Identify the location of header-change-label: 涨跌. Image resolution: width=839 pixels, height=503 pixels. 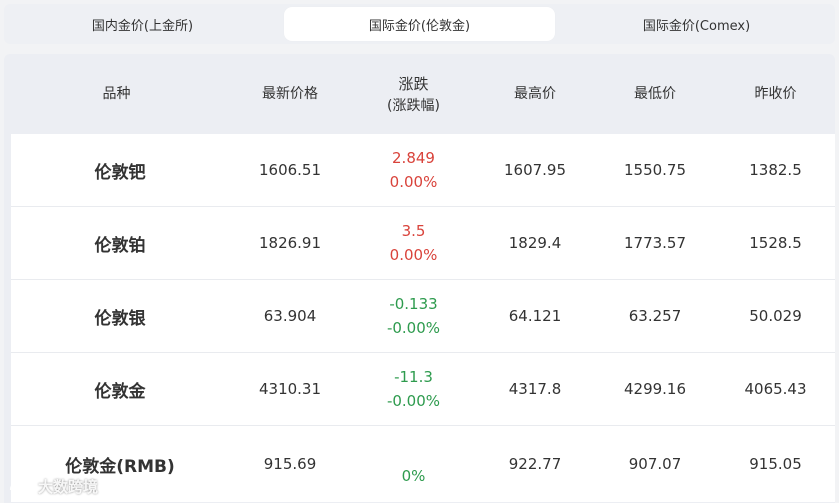
(413, 83).